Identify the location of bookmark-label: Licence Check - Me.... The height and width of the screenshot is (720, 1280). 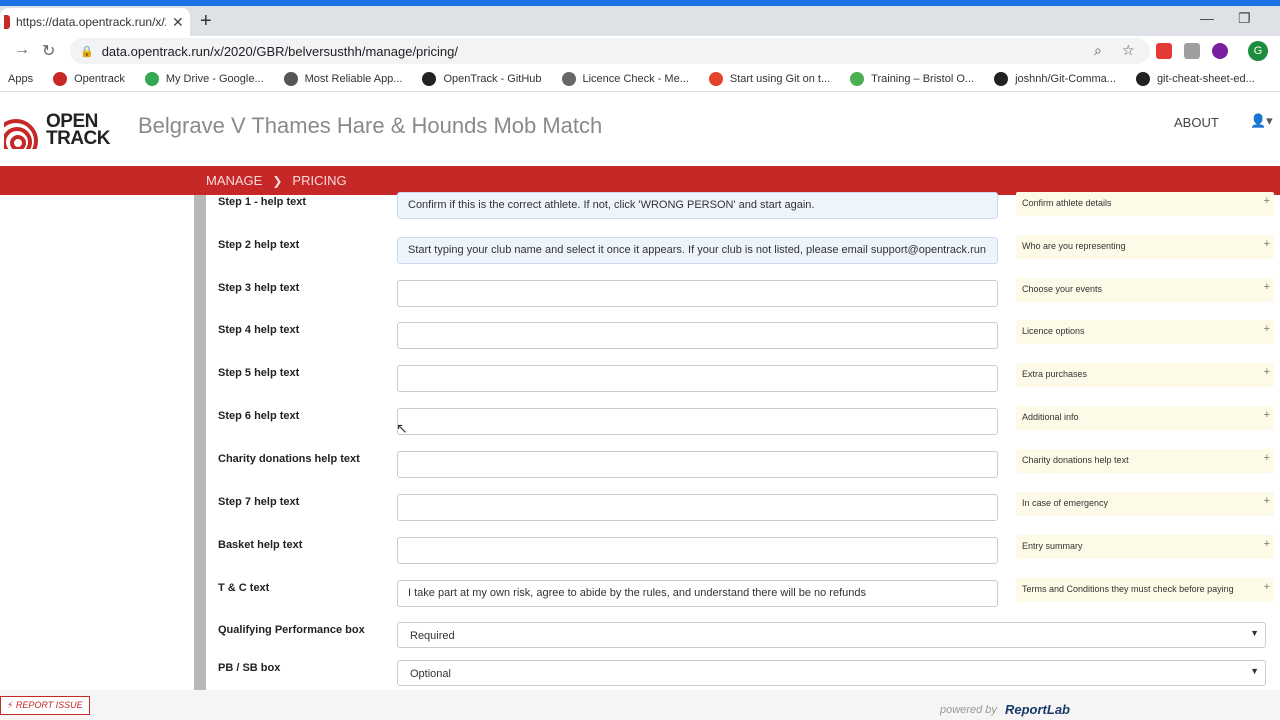
(635, 78).